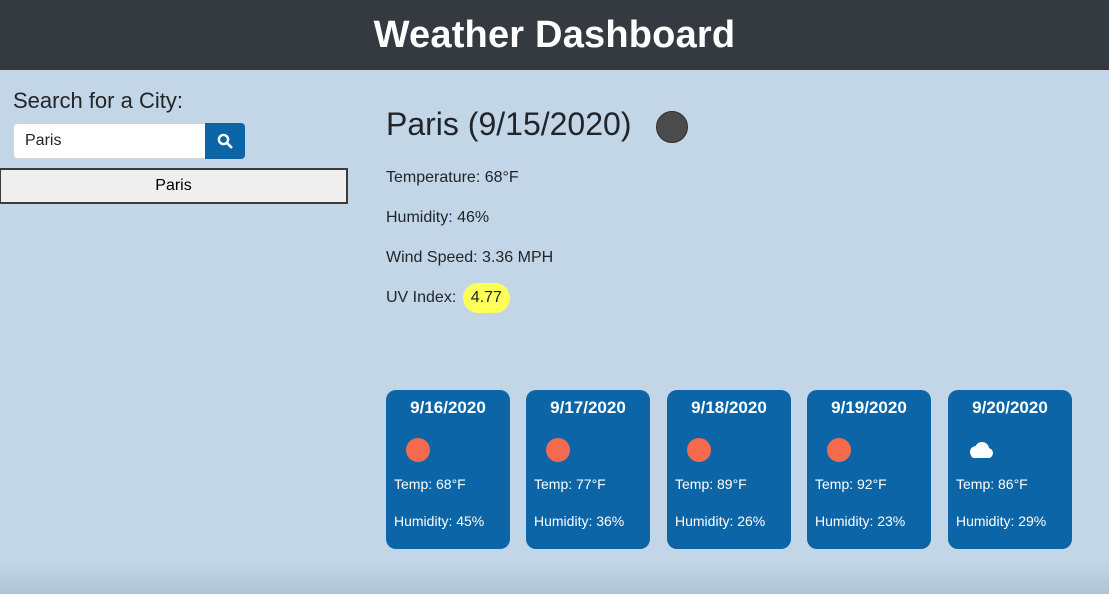 Image resolution: width=1109 pixels, height=594 pixels. What do you see at coordinates (869, 407) in the screenshot?
I see `forecast-date: 9/19/2020` at bounding box center [869, 407].